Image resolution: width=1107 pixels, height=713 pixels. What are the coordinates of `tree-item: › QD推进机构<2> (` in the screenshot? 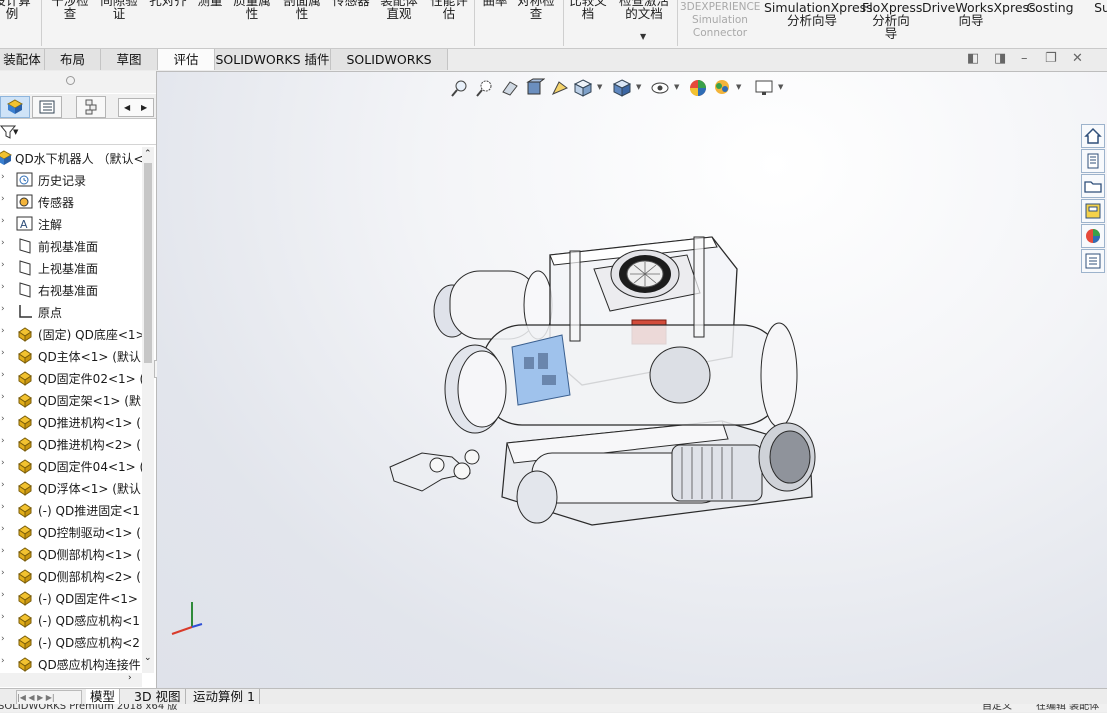 It's located at (71, 444).